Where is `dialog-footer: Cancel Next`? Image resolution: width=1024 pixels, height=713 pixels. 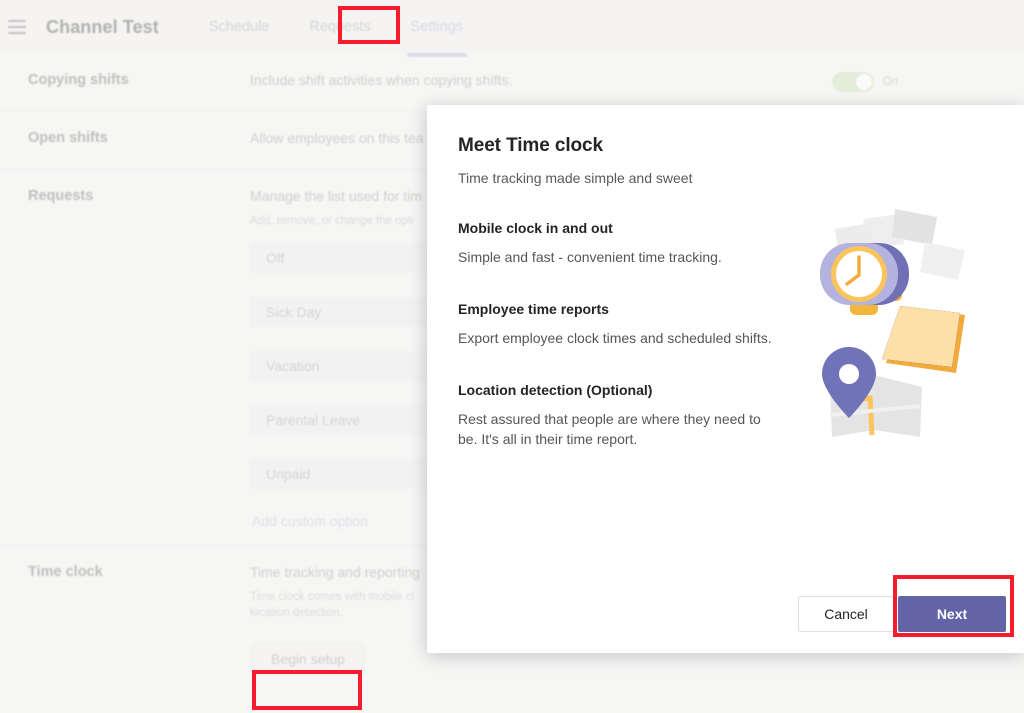 dialog-footer: Cancel Next is located at coordinates (725, 614).